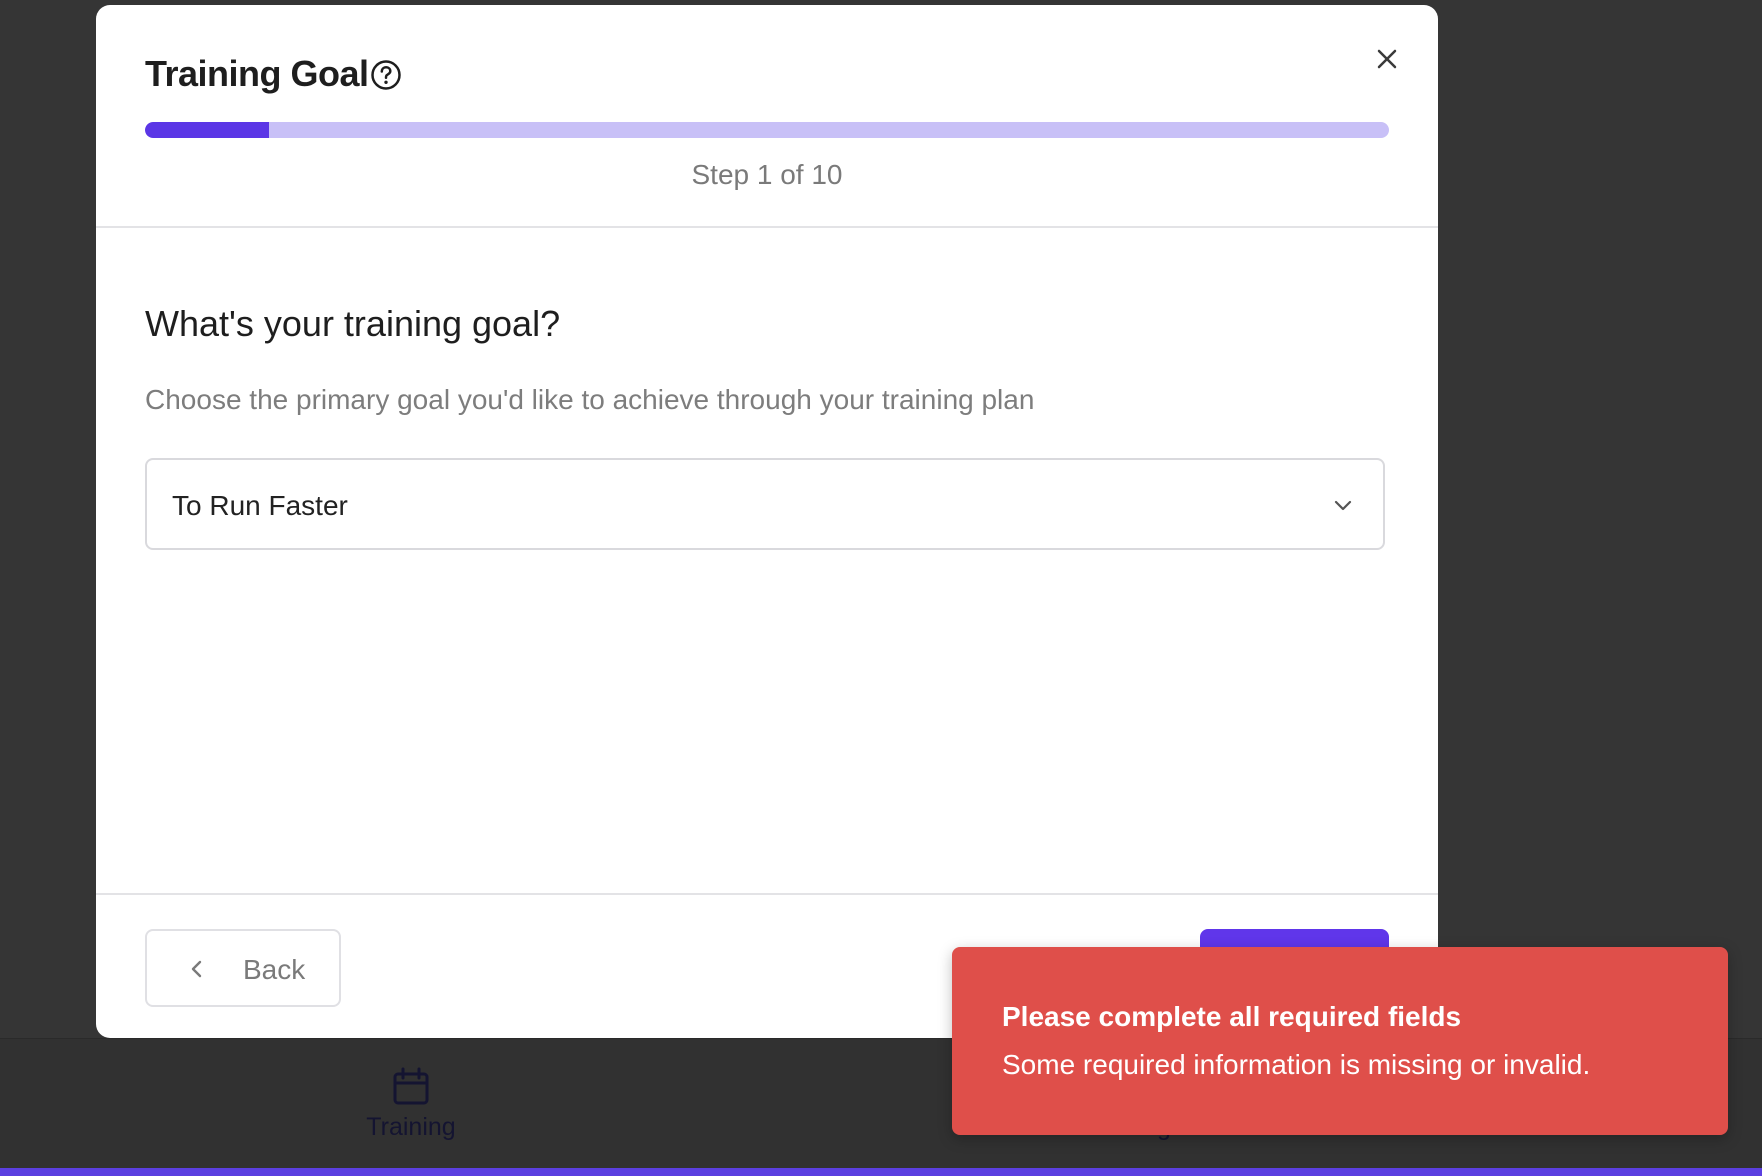 This screenshot has height=1176, width=1762. What do you see at coordinates (260, 505) in the screenshot?
I see `selected-goal-value: To Run Faster` at bounding box center [260, 505].